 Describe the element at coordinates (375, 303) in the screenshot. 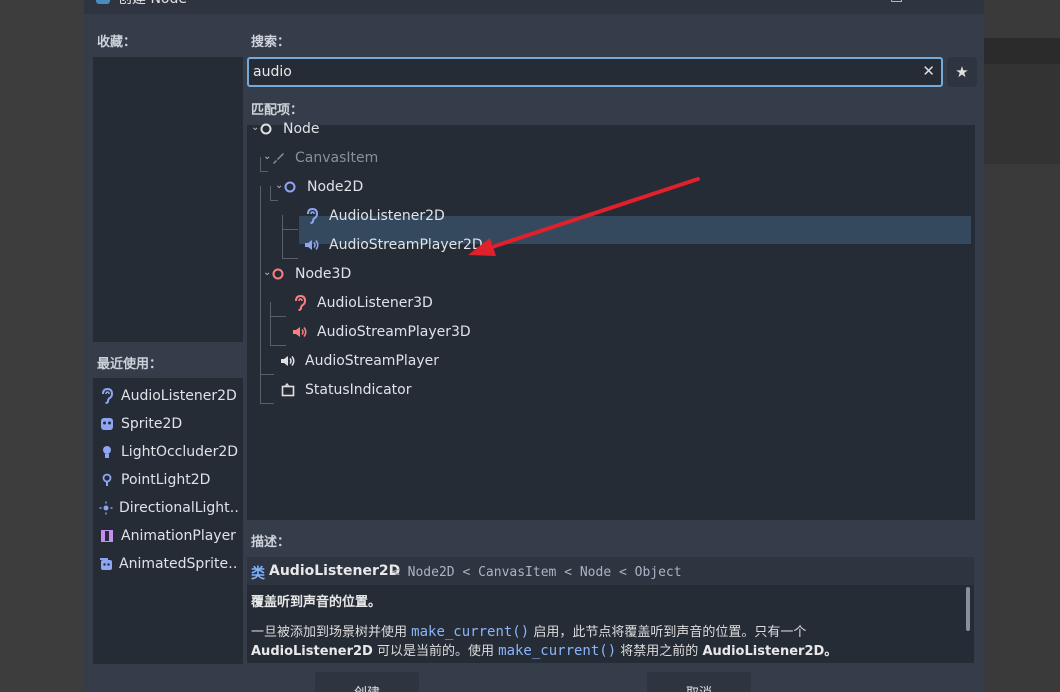

I see `tree-item-label: AudioListener3D` at that location.